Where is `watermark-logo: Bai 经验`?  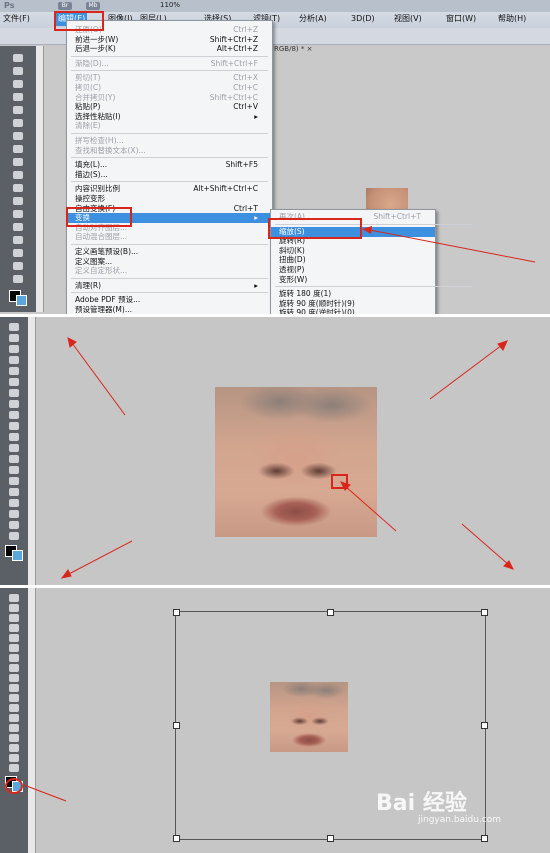
watermark-logo: Bai 经验 is located at coordinates (421, 803).